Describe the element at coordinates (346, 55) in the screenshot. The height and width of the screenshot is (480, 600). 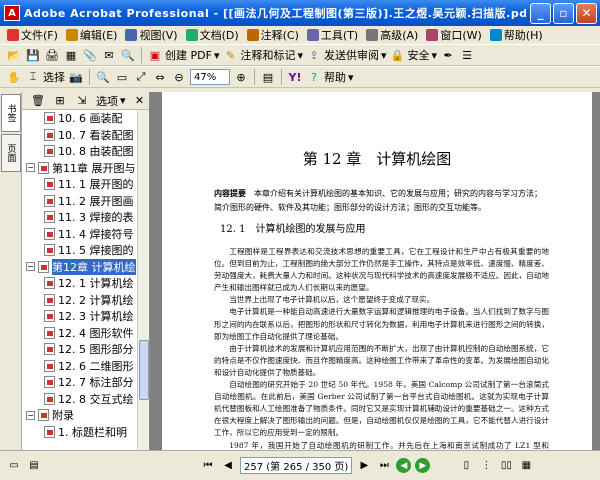
I see `send-review-button: ⇪ 发送供审阅 ▾` at that location.